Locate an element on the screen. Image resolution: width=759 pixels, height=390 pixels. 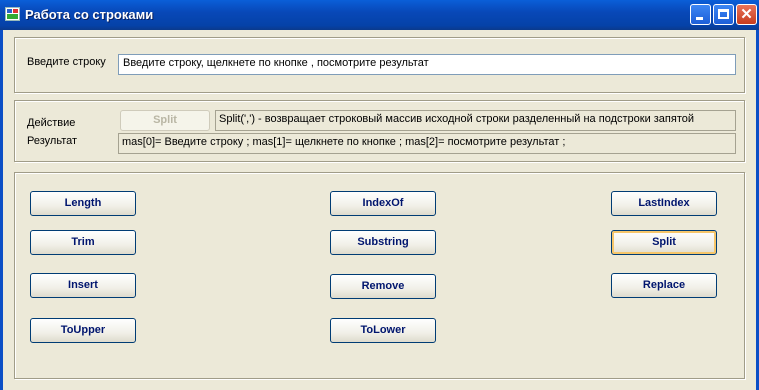
result-label: Результат is located at coordinates (52, 141).